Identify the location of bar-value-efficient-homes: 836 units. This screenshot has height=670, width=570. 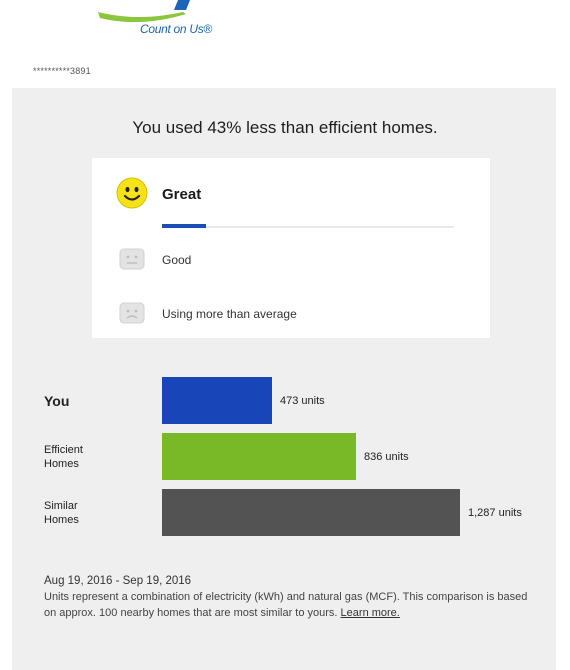
(386, 457).